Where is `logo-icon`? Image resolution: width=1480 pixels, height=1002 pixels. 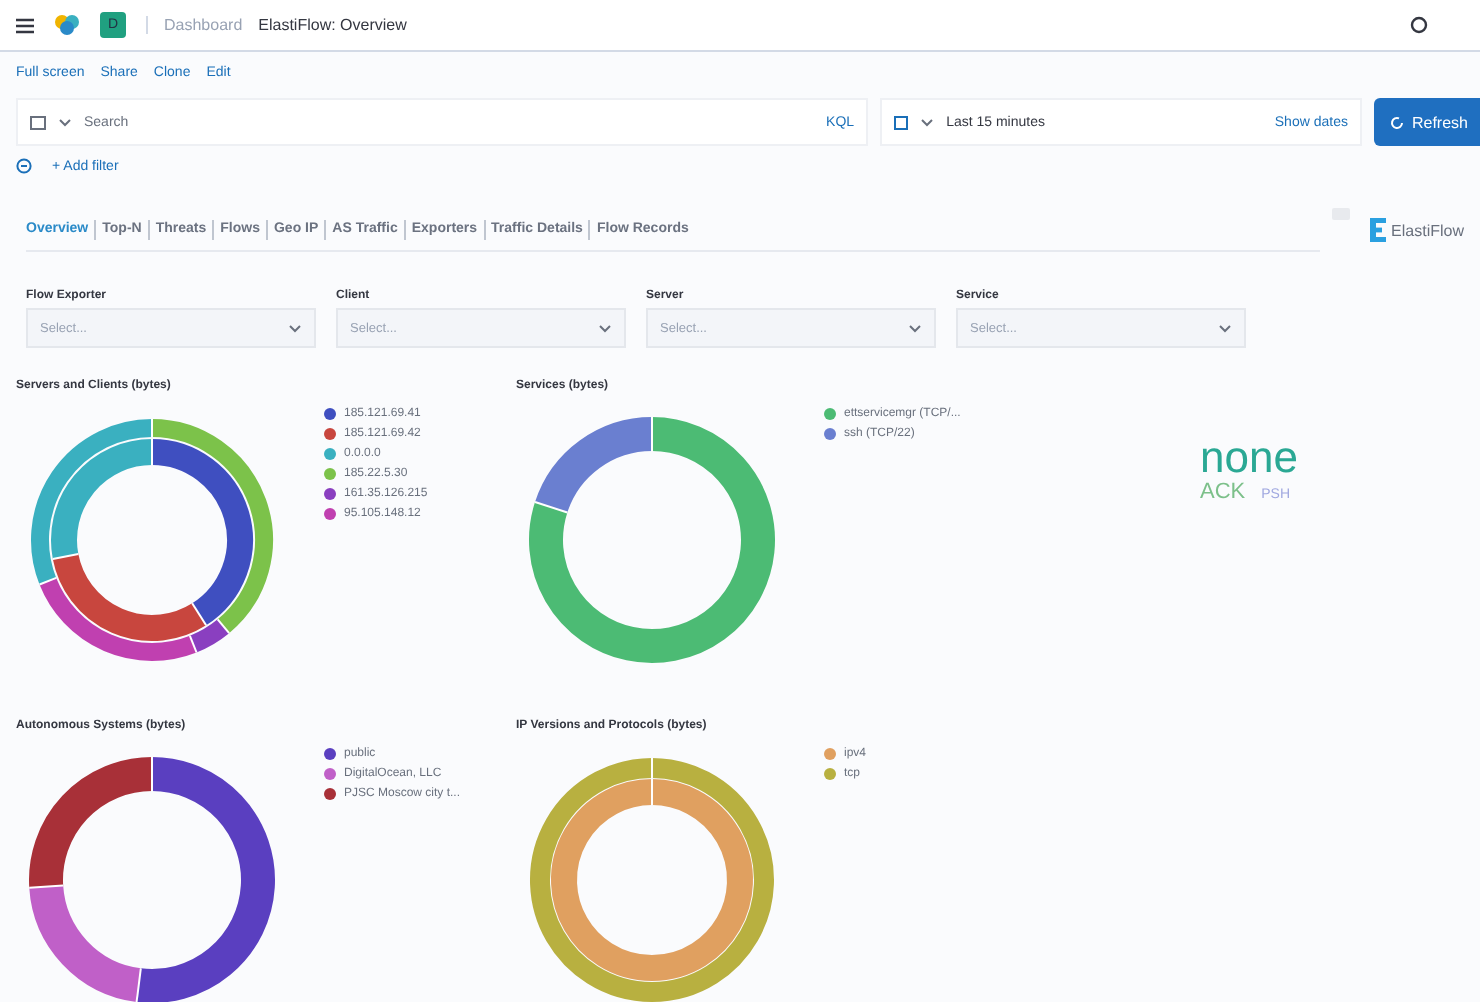
logo-icon is located at coordinates (67, 25).